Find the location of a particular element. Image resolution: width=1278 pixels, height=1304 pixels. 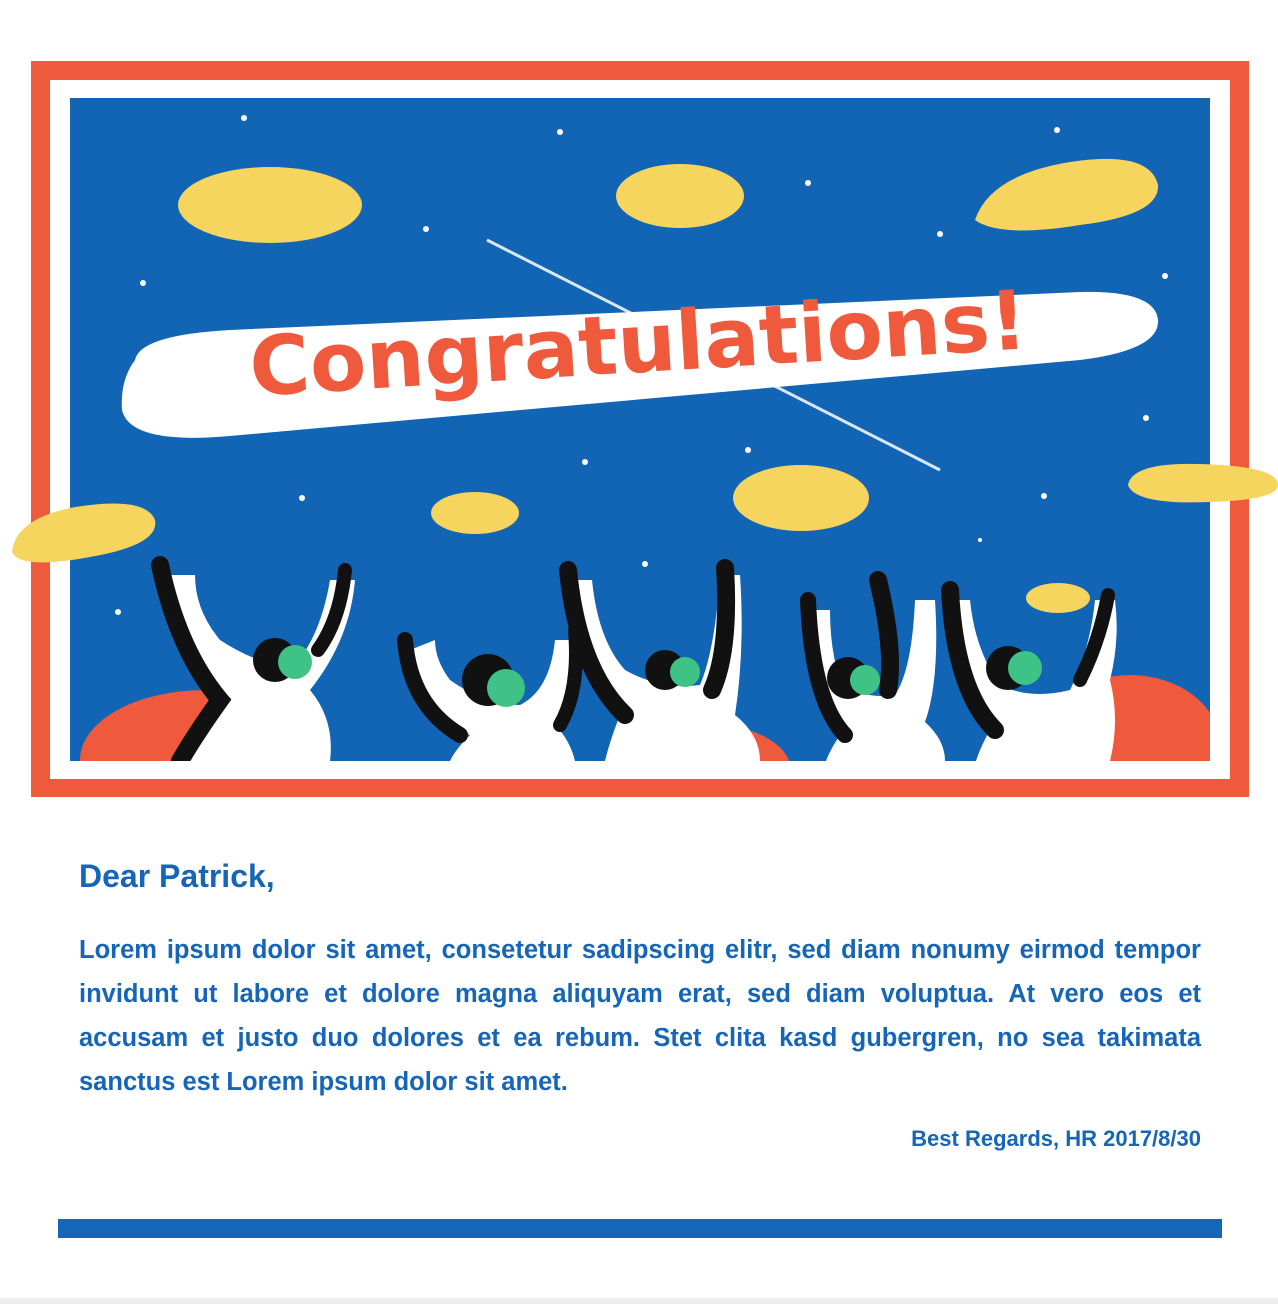

footer-bar is located at coordinates (640, 1228).